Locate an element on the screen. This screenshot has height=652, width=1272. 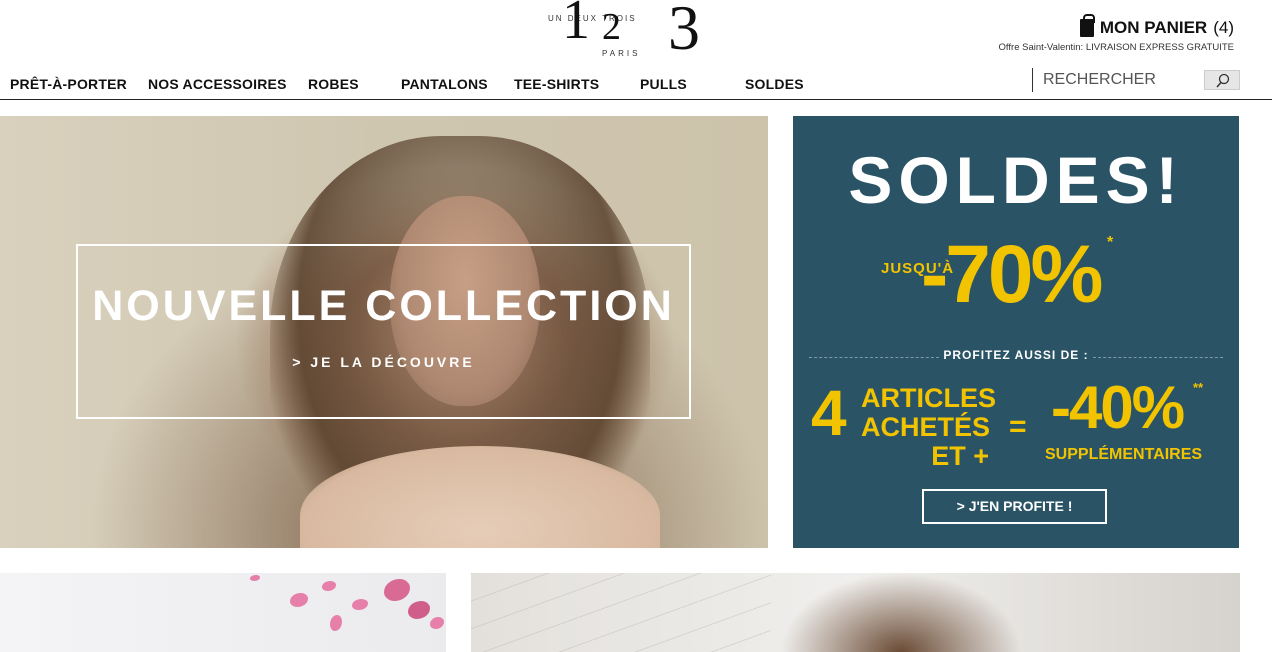
search-button is located at coordinates (1222, 80).